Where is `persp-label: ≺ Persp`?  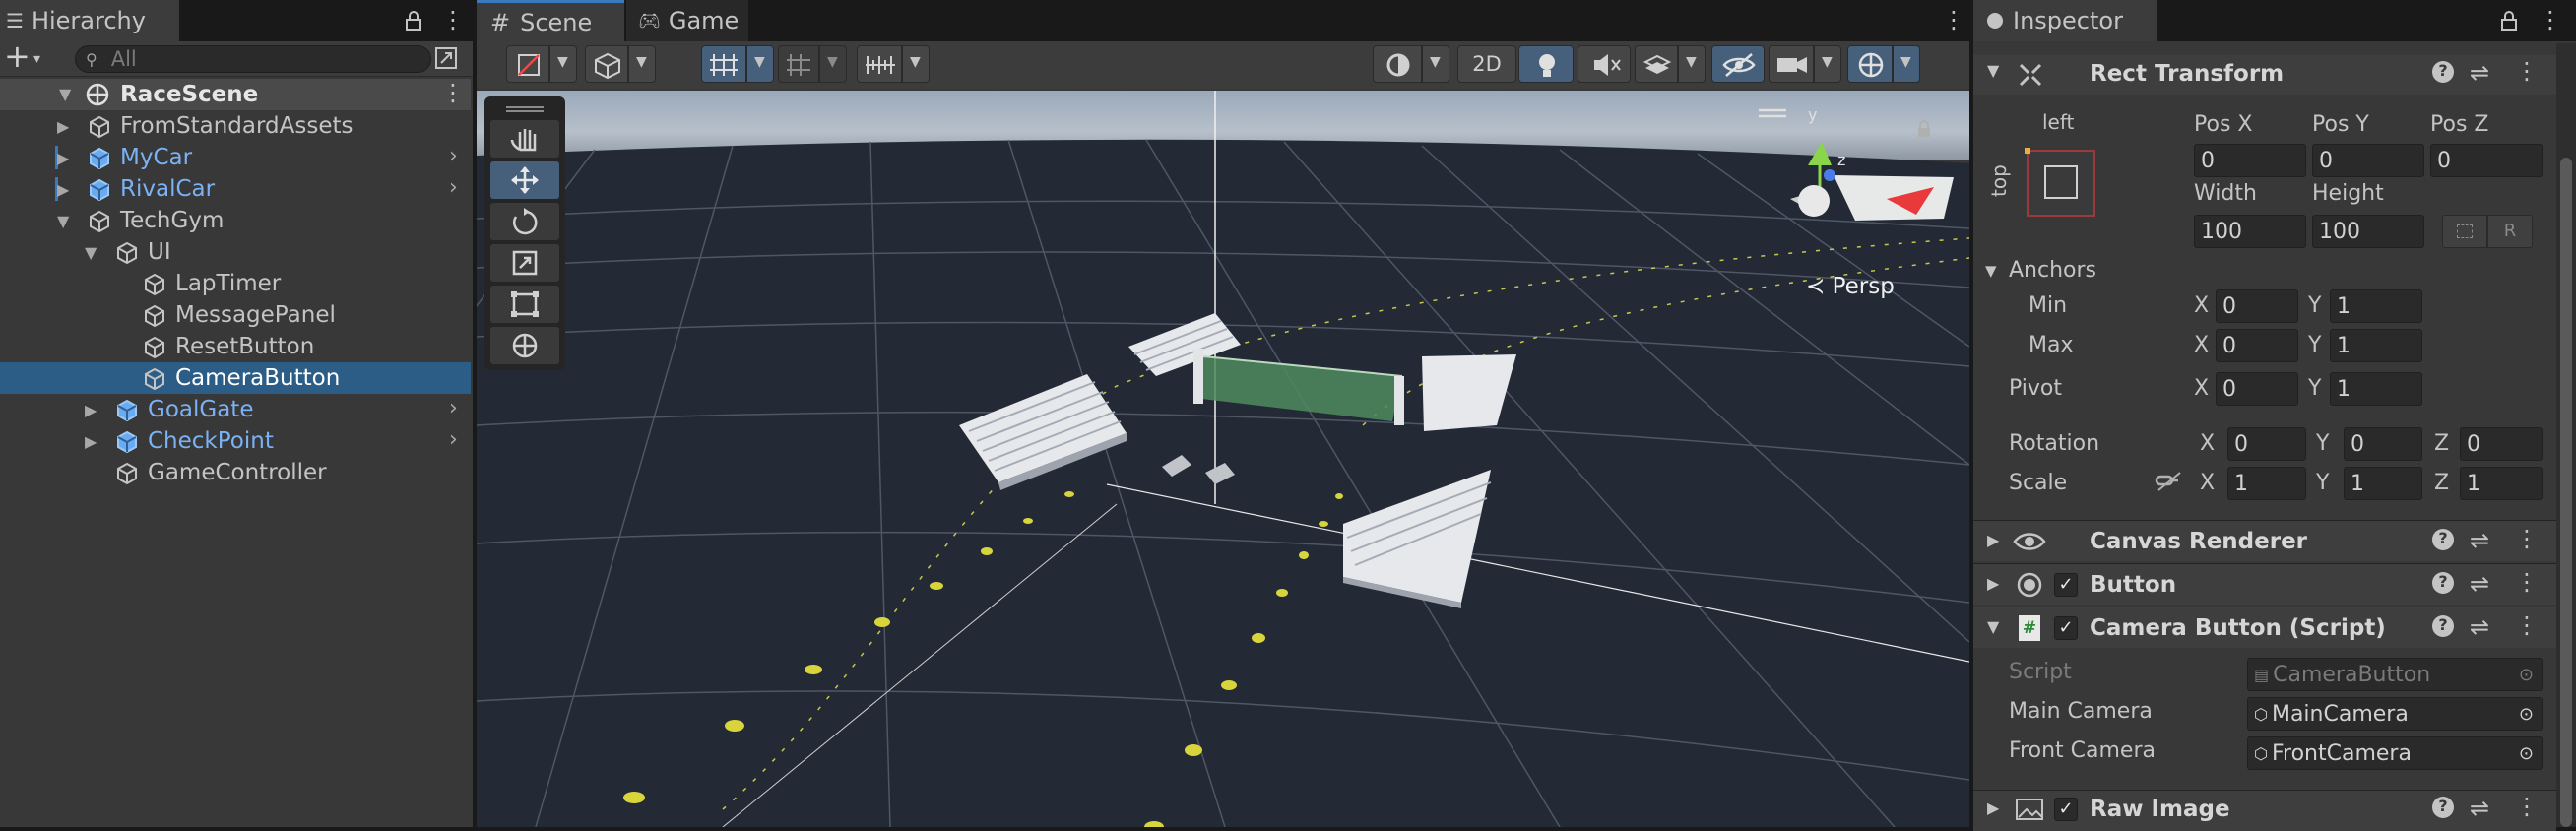 persp-label: ≺ Persp is located at coordinates (1850, 286).